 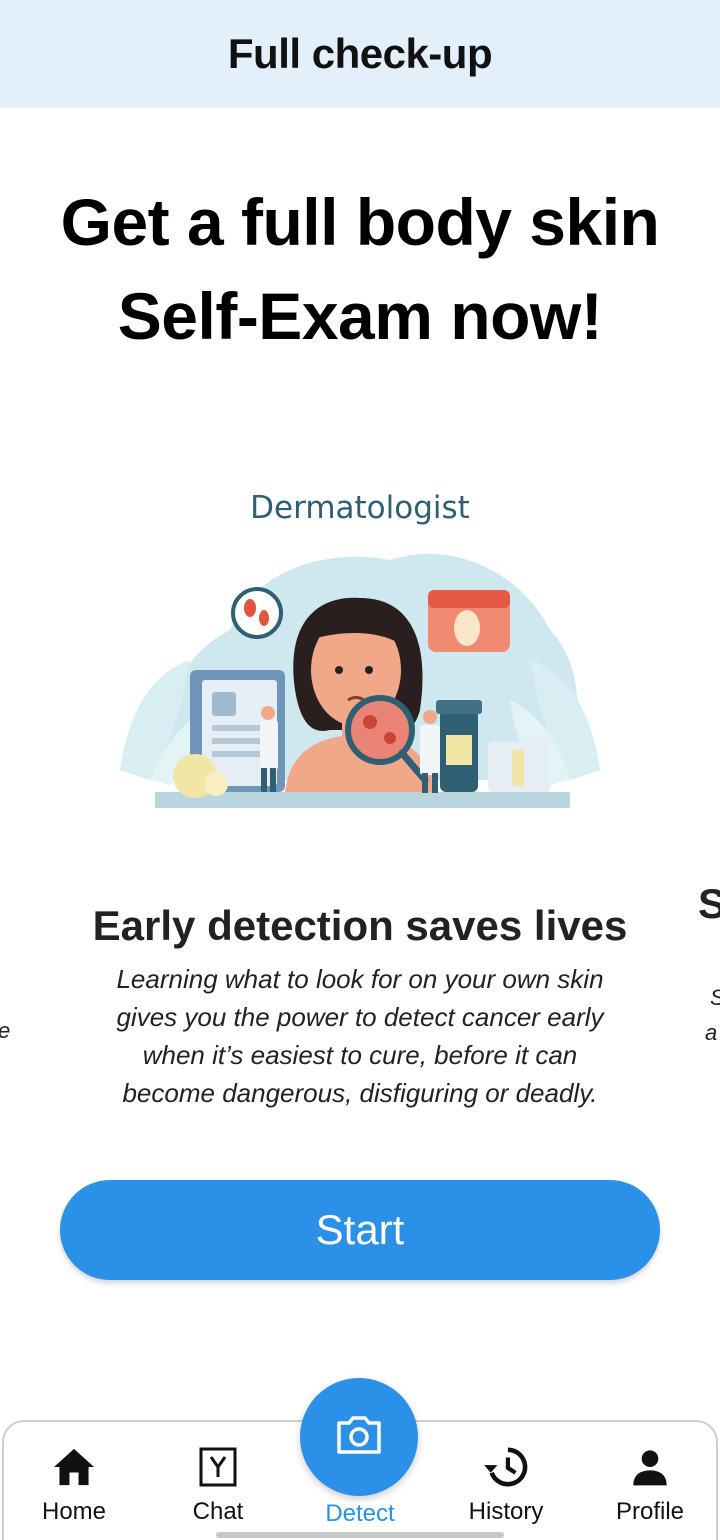 What do you see at coordinates (218, 1467) in the screenshot?
I see `chat-icon` at bounding box center [218, 1467].